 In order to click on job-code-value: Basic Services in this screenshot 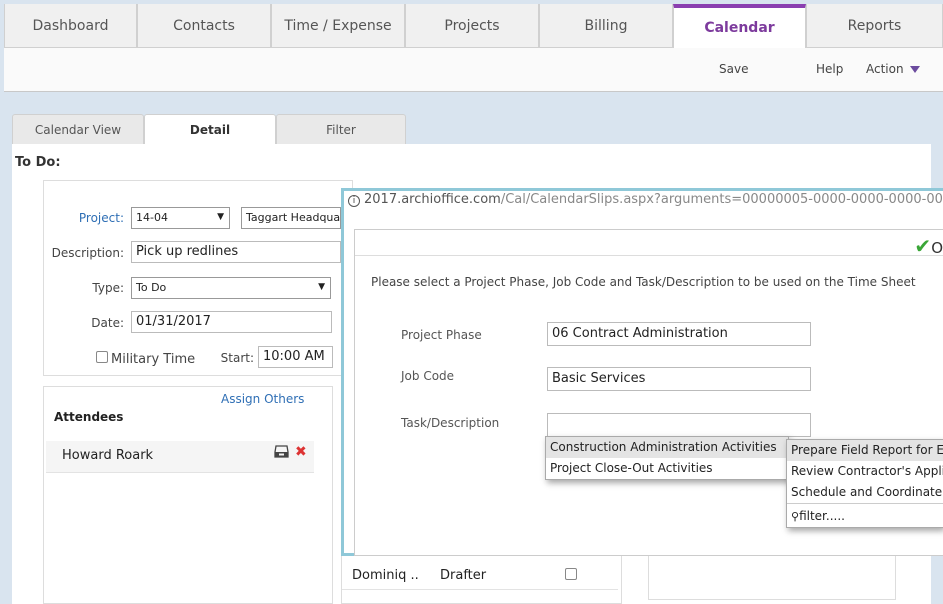, I will do `click(599, 378)`.